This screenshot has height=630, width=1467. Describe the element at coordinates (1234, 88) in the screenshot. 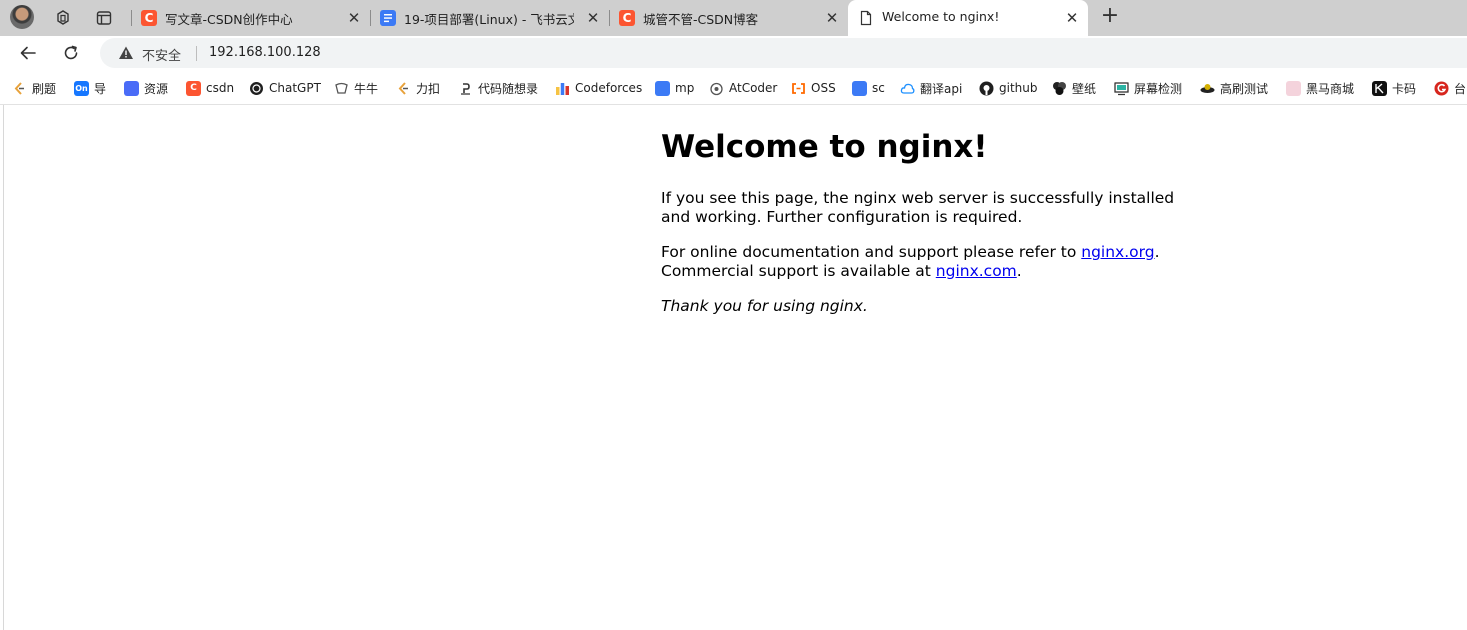

I see `bookmark-refresh-test: 高刷测试` at that location.